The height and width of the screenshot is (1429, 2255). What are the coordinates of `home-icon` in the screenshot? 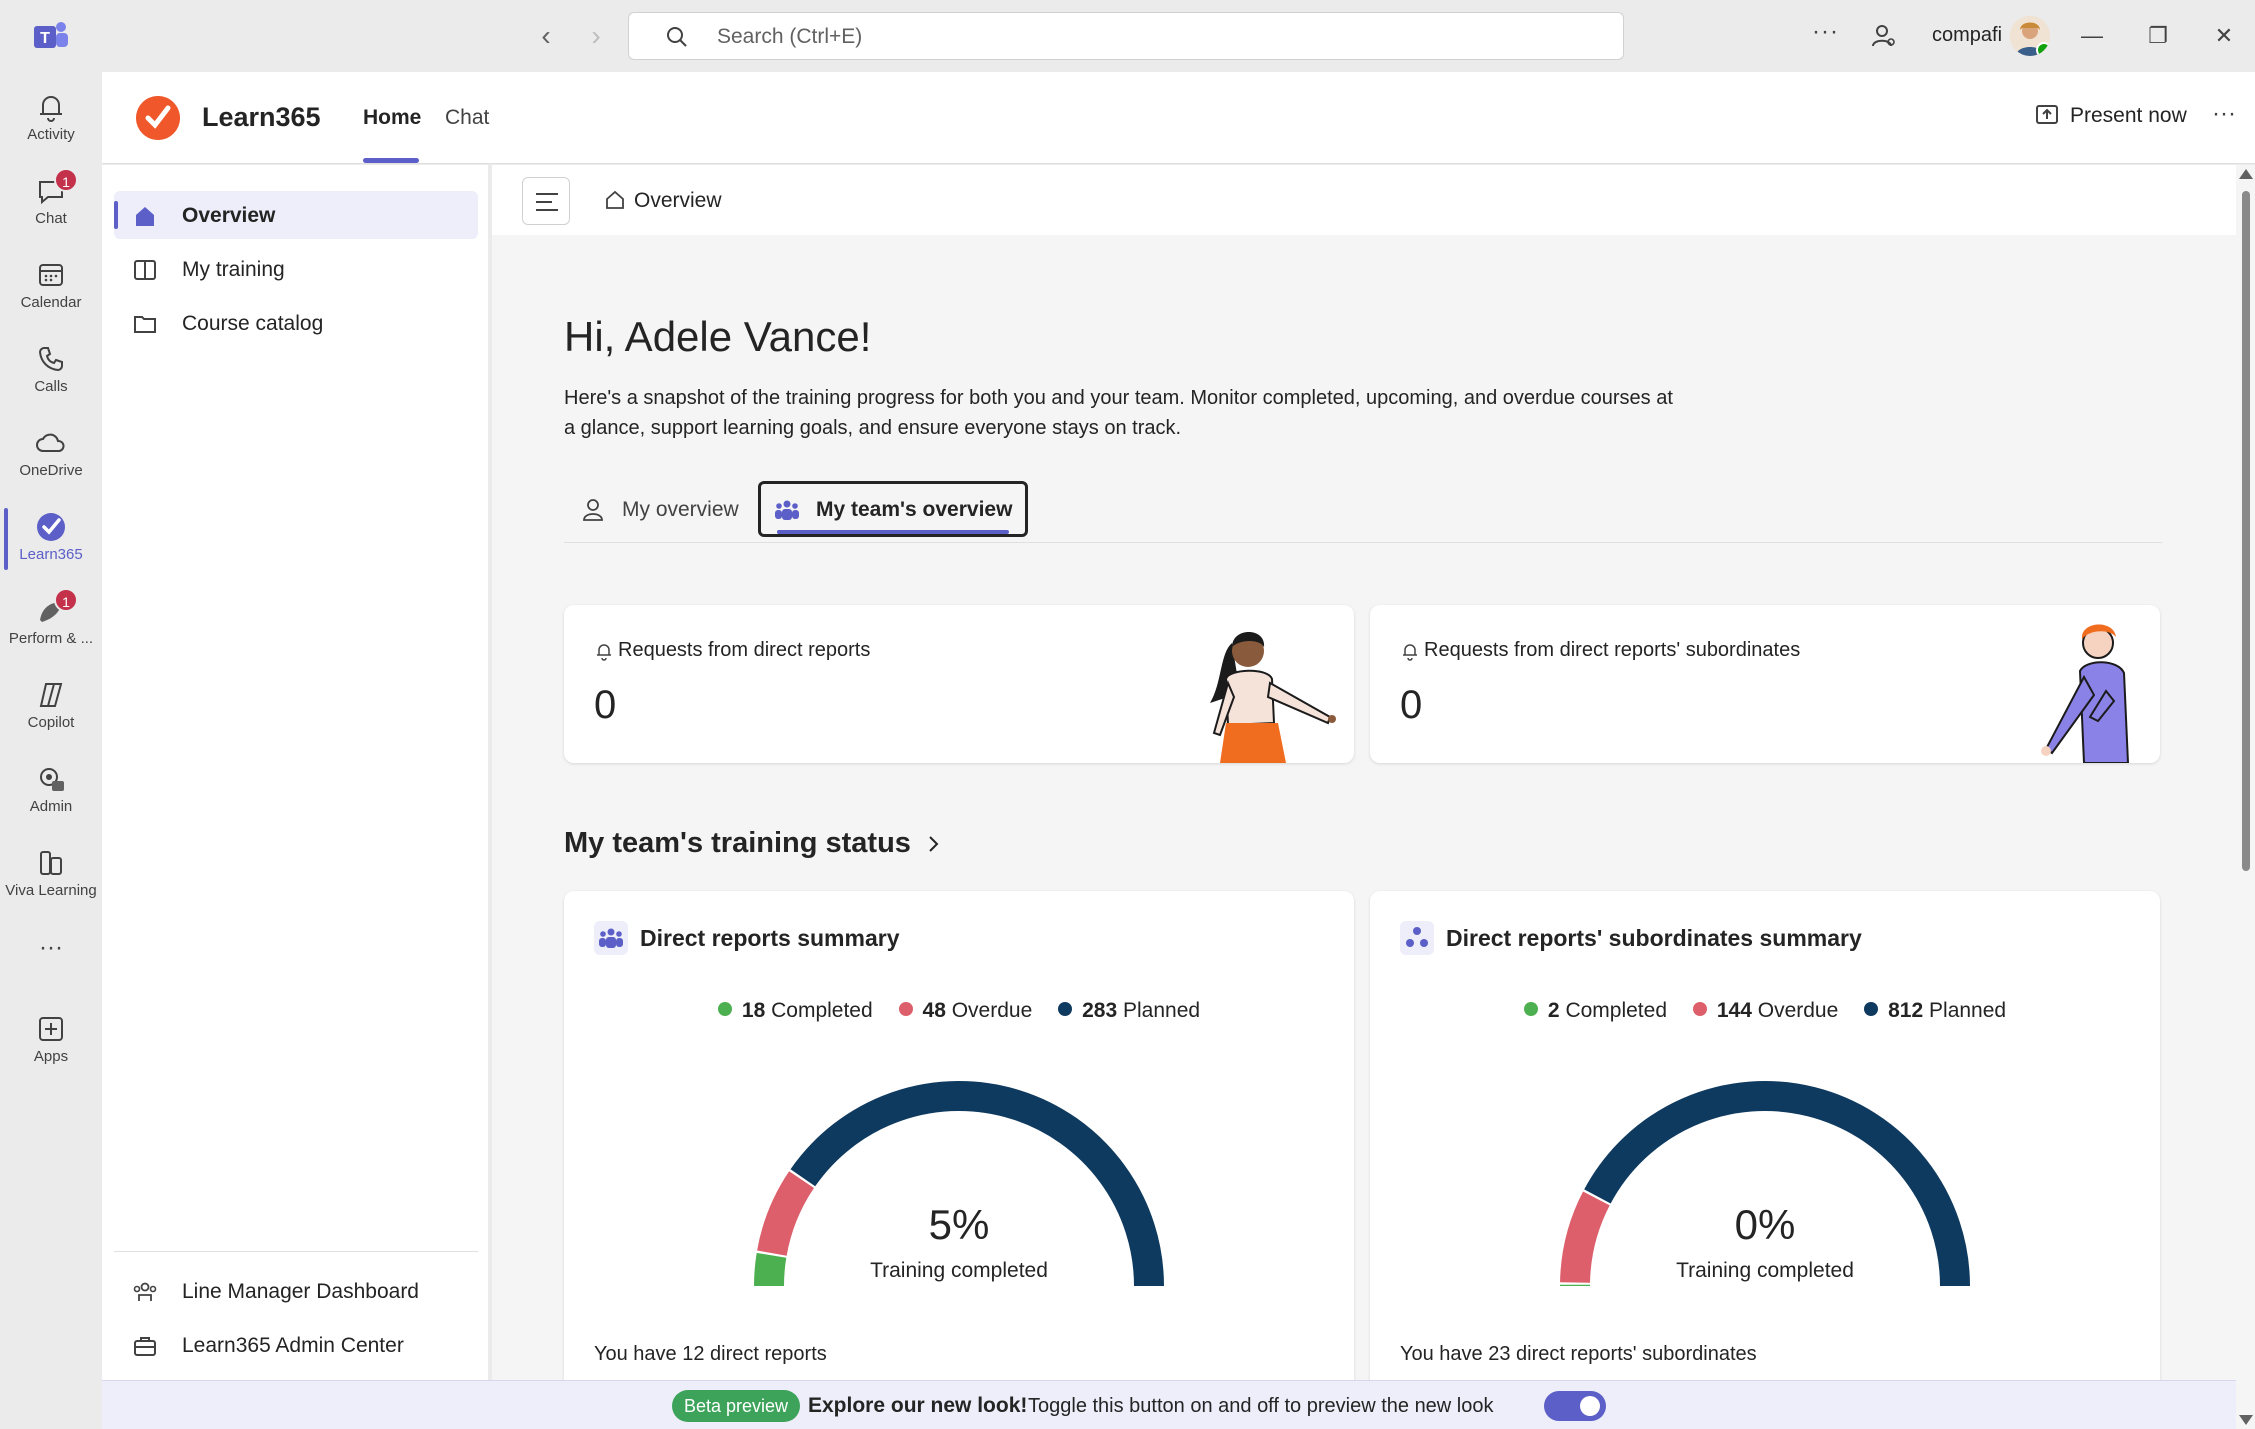 It's located at (145, 216).